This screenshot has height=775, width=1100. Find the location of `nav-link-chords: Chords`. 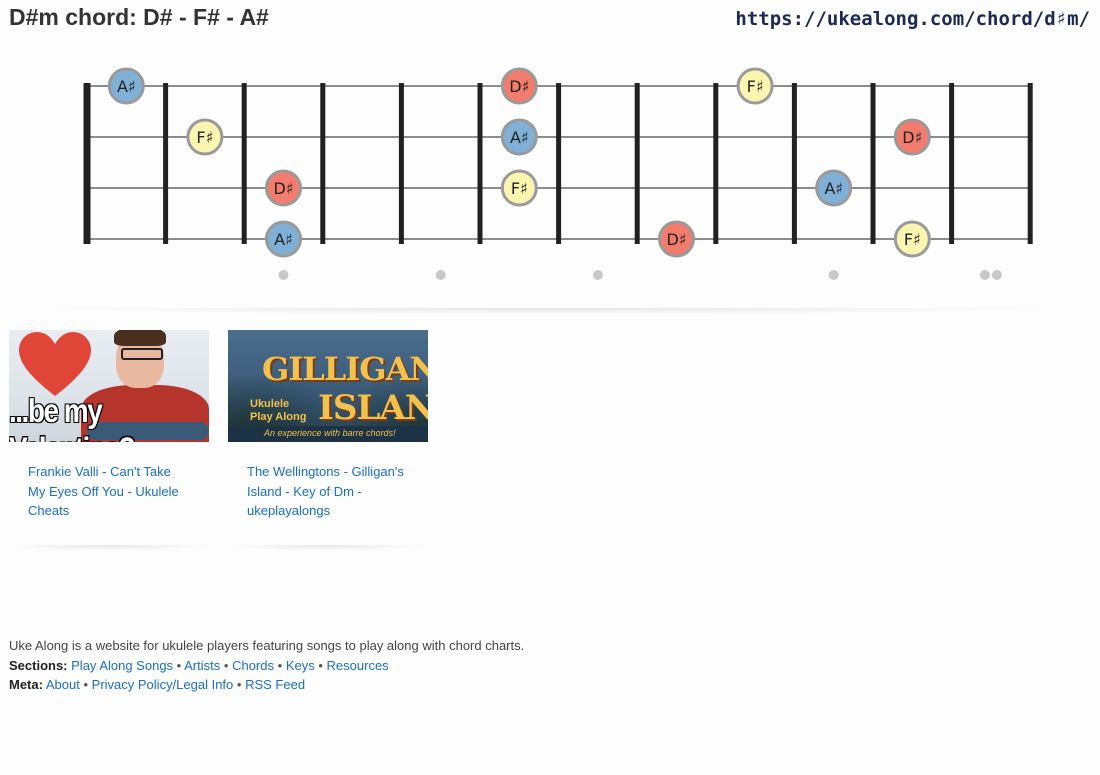

nav-link-chords: Chords is located at coordinates (253, 665).